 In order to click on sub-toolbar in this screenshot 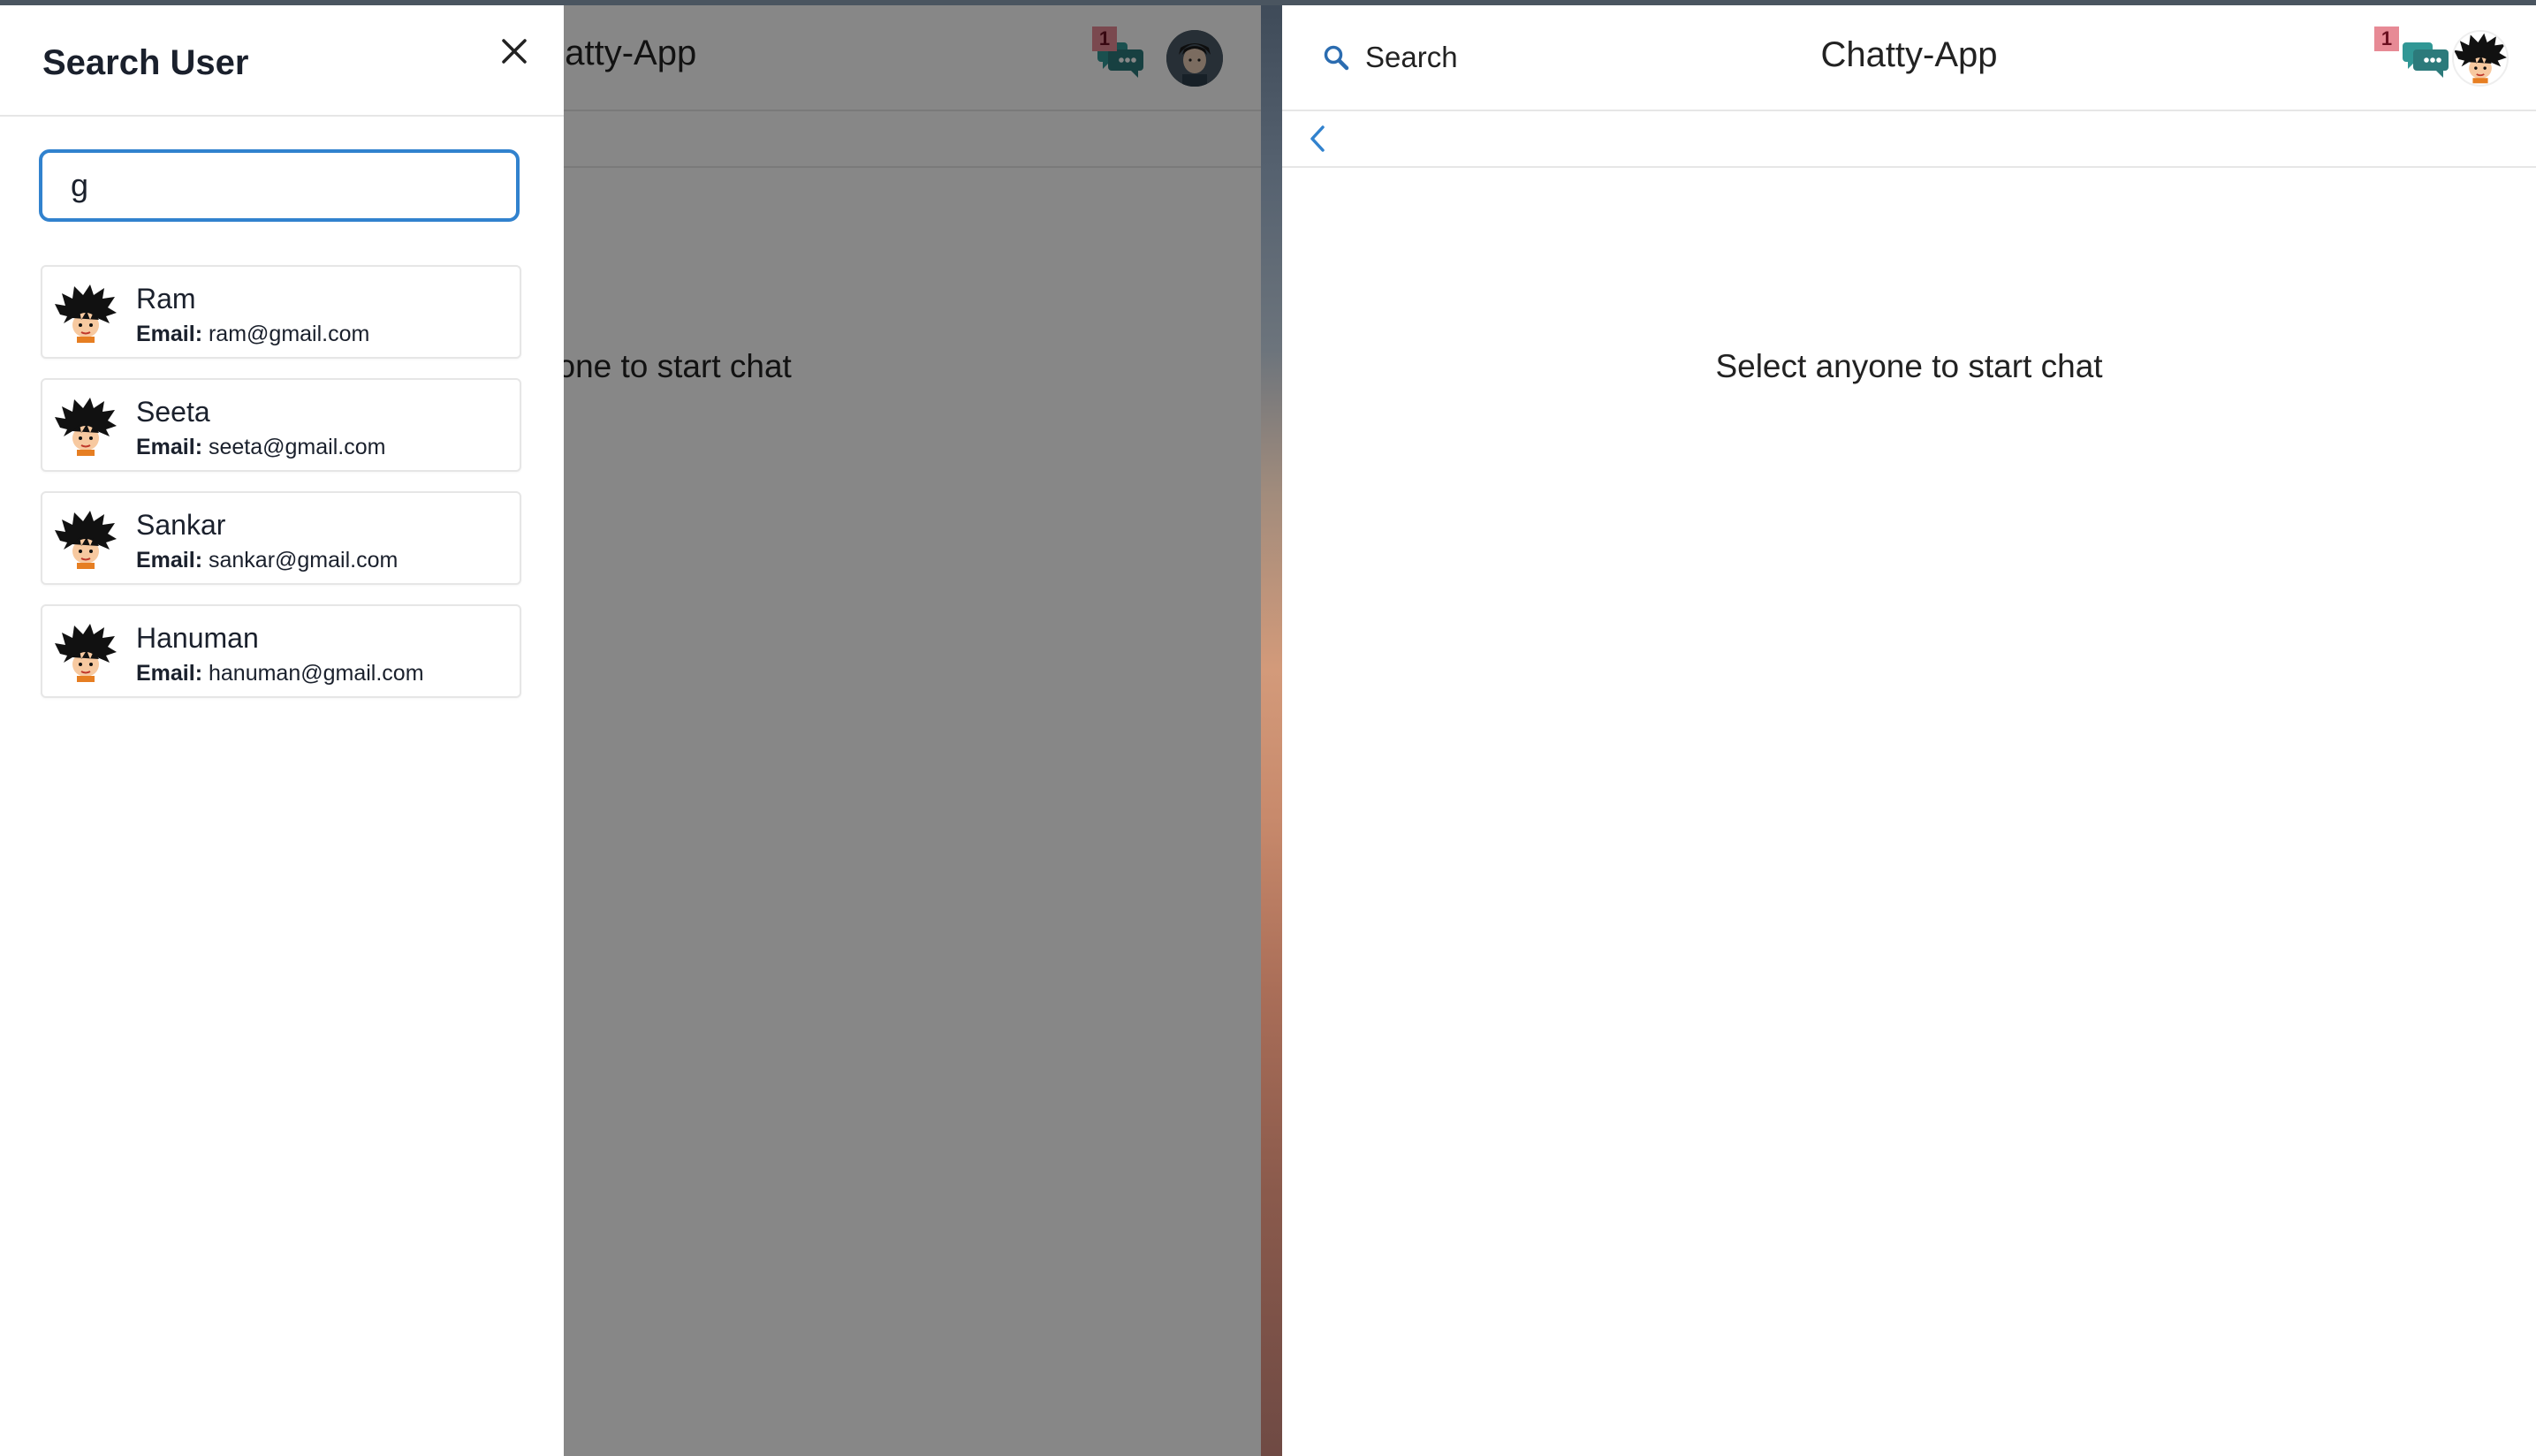, I will do `click(1909, 139)`.